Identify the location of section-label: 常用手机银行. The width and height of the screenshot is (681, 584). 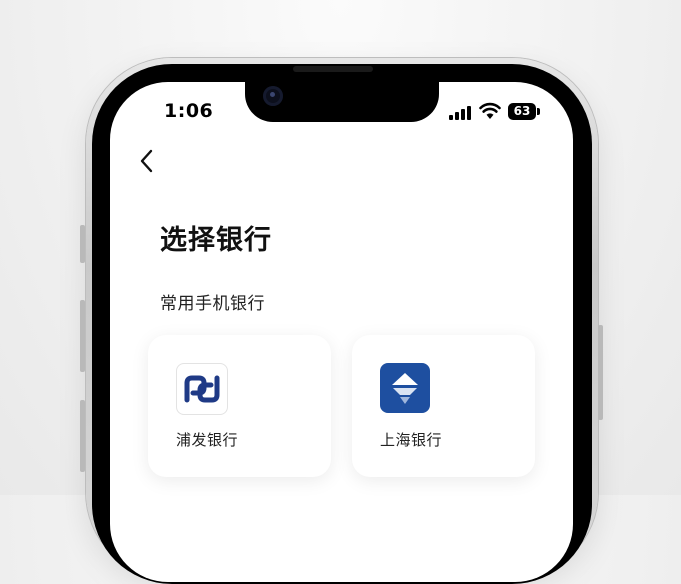
(212, 304).